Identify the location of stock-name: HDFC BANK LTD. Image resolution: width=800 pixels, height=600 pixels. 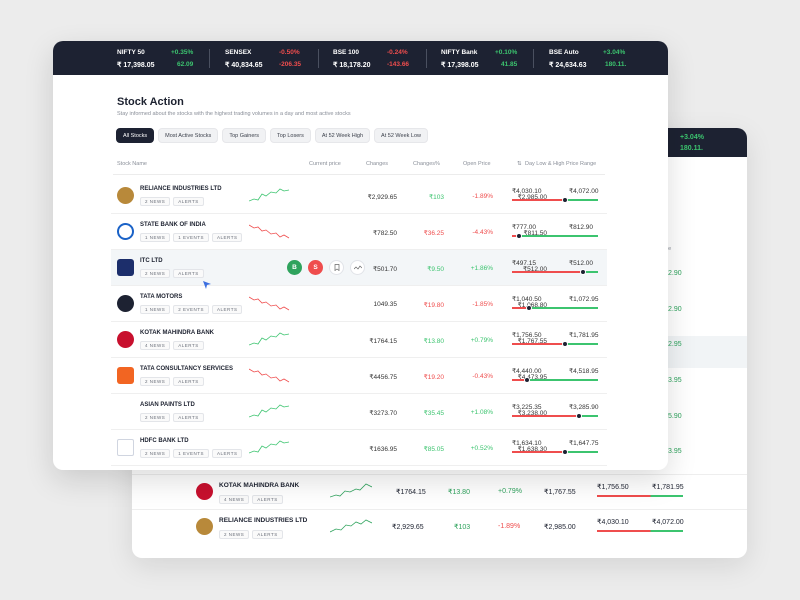
(164, 441).